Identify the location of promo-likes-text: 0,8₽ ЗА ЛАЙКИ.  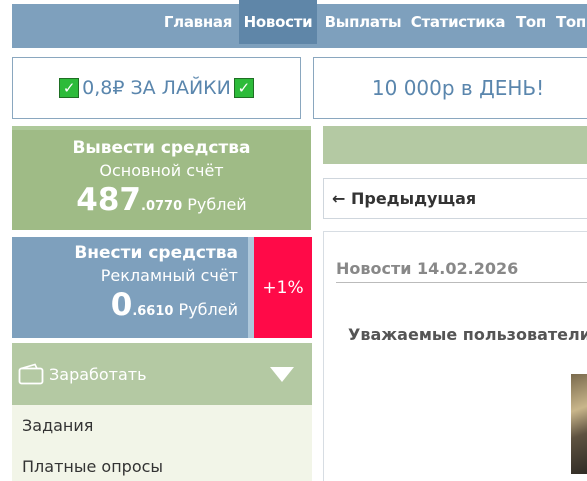
(156, 88).